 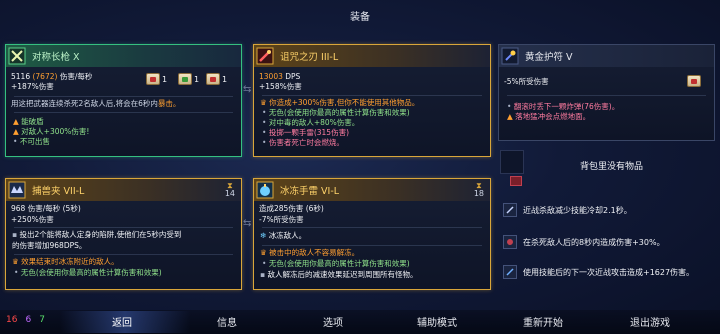 What do you see at coordinates (42, 320) in the screenshot?
I see `survival-count: 7` at bounding box center [42, 320].